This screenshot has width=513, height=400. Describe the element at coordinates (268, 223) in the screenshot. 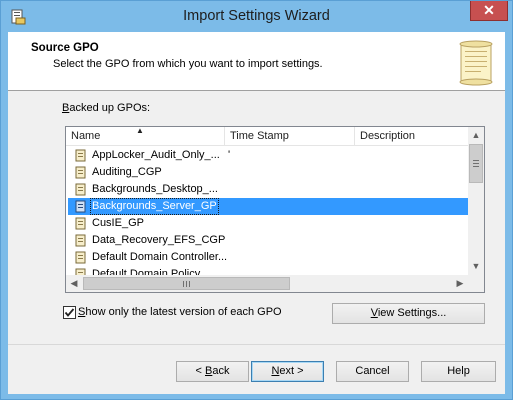

I see `list-item: CusIE_GP` at that location.